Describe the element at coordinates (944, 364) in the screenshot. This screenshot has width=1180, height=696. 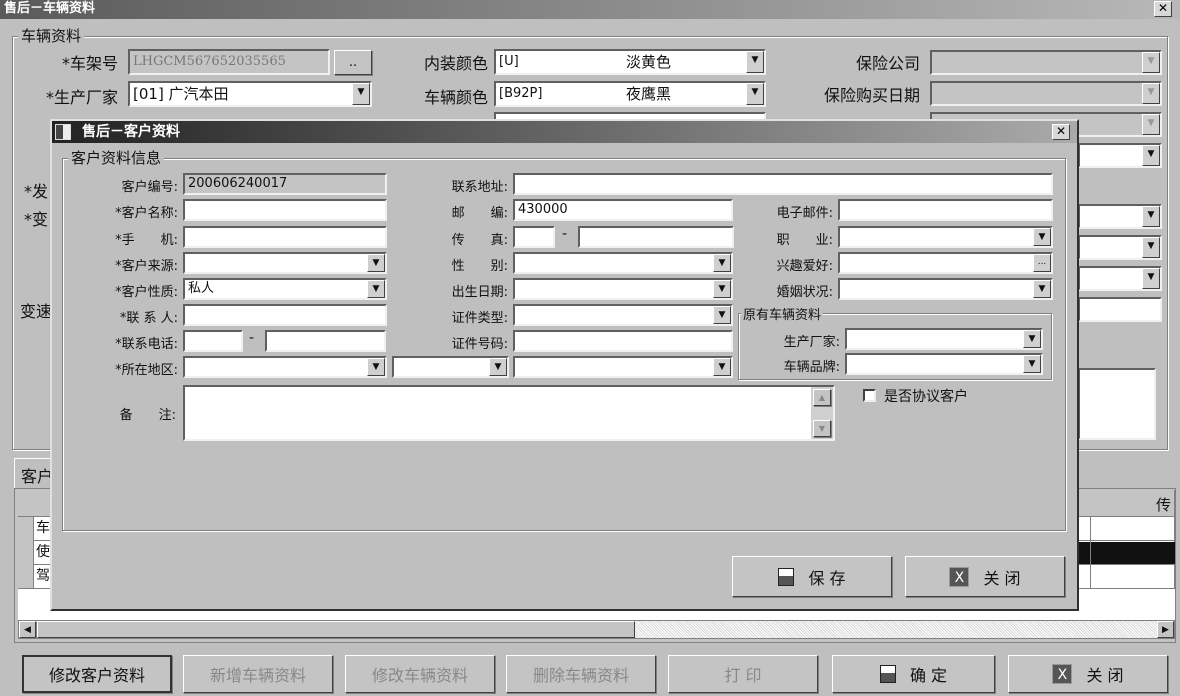
I see `old-brand-select: ▼` at that location.